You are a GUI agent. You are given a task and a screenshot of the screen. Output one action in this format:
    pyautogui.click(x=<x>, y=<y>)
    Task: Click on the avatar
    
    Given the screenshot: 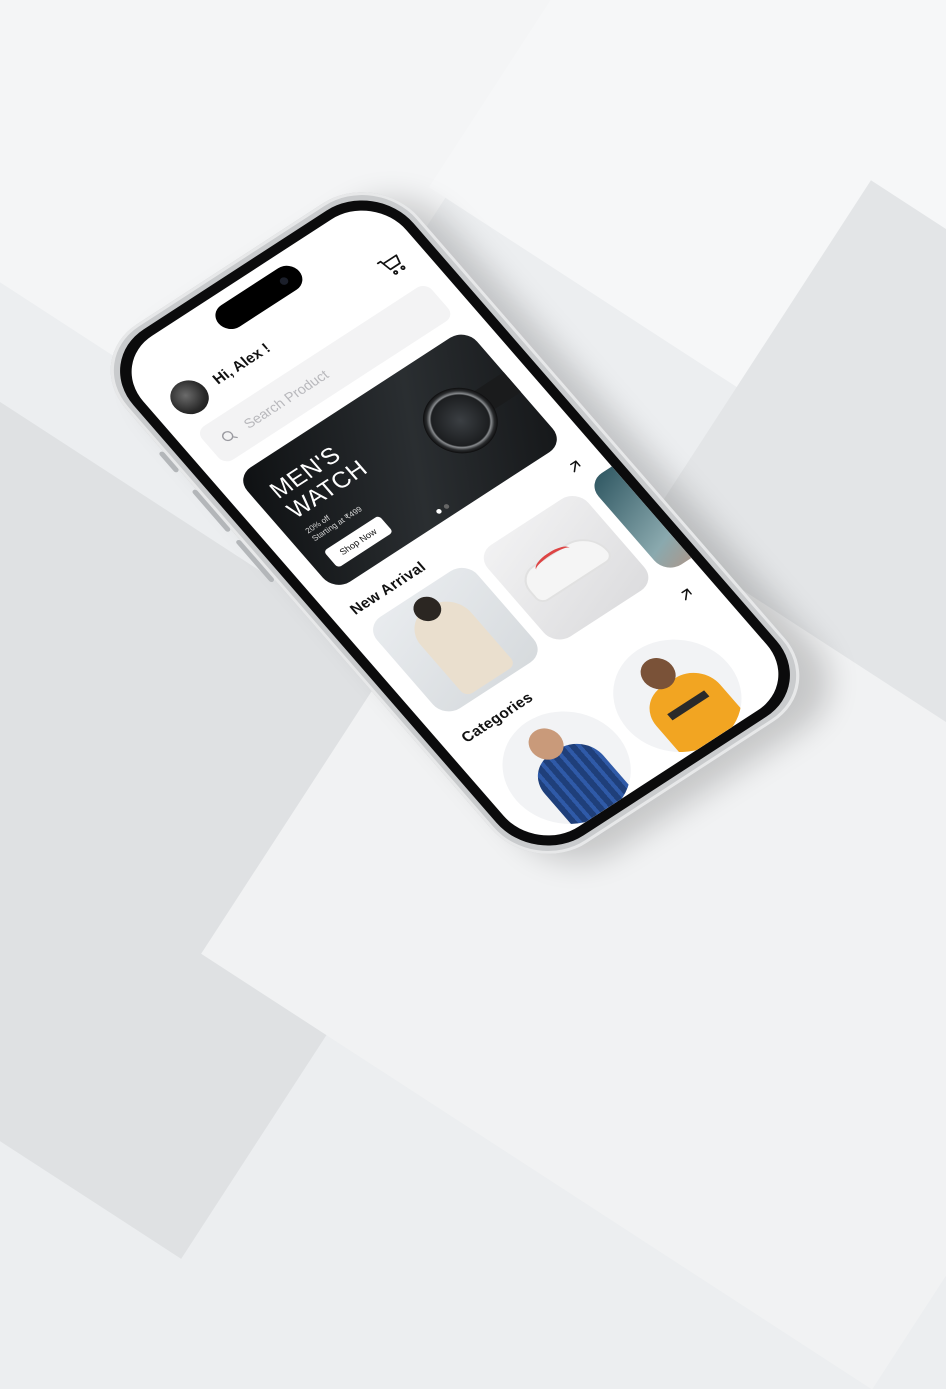 What is the action you would take?
    pyautogui.click(x=189, y=397)
    